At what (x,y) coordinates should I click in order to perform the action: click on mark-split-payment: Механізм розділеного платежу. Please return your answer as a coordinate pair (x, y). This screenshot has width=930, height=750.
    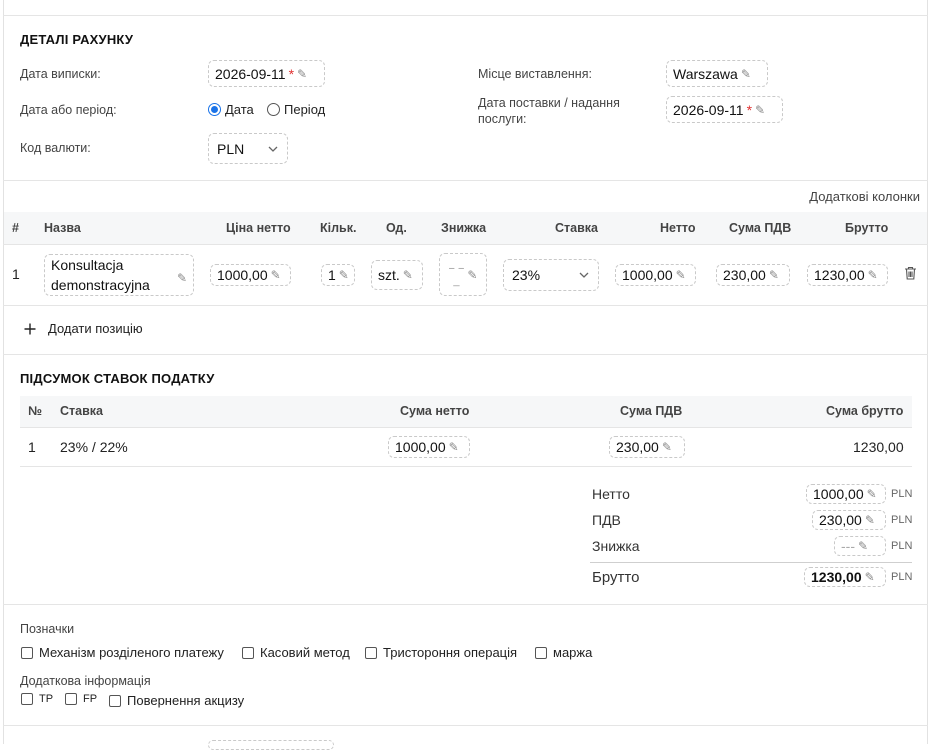
    Looking at the image, I should click on (122, 652).